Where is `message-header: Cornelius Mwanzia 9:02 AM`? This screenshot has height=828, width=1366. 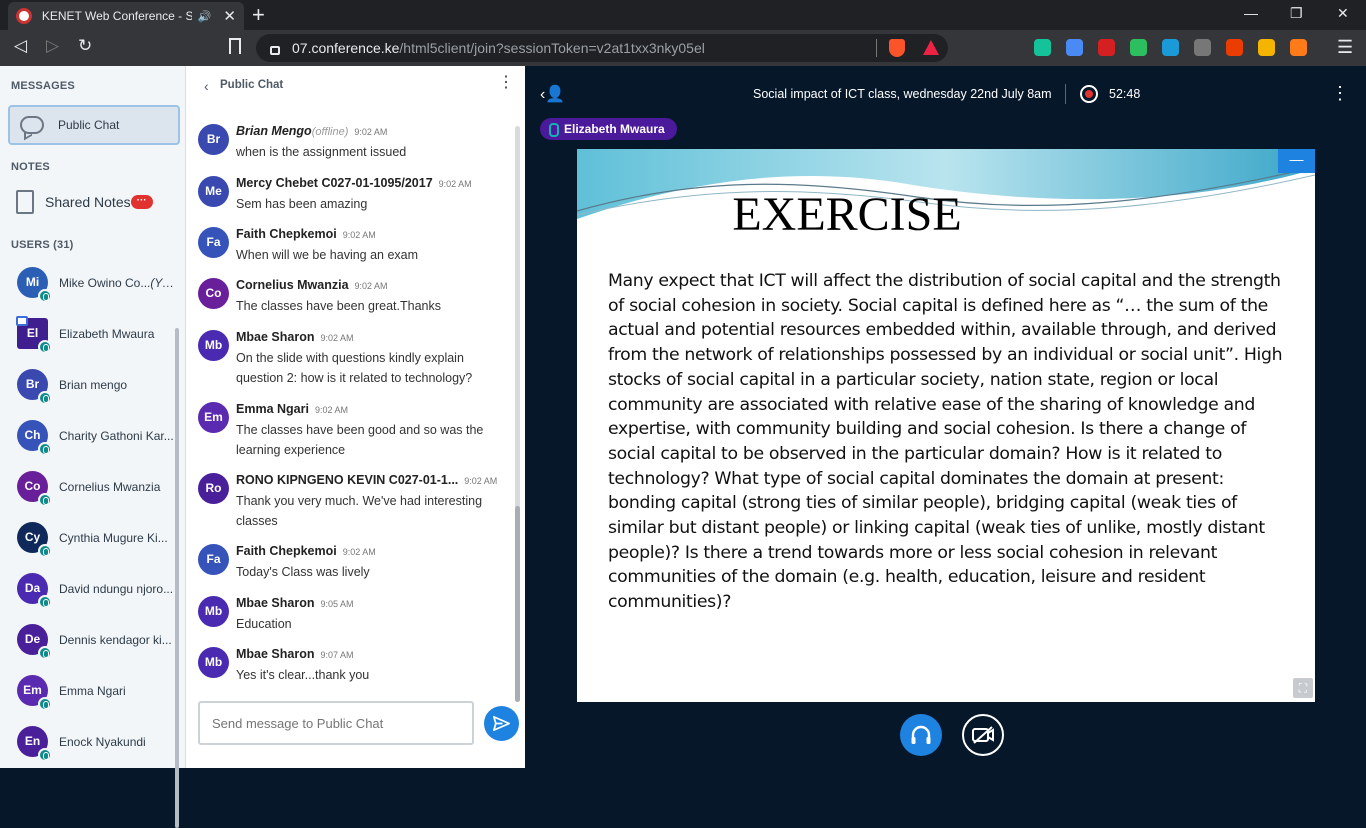 message-header: Cornelius Mwanzia 9:02 AM is located at coordinates (312, 285).